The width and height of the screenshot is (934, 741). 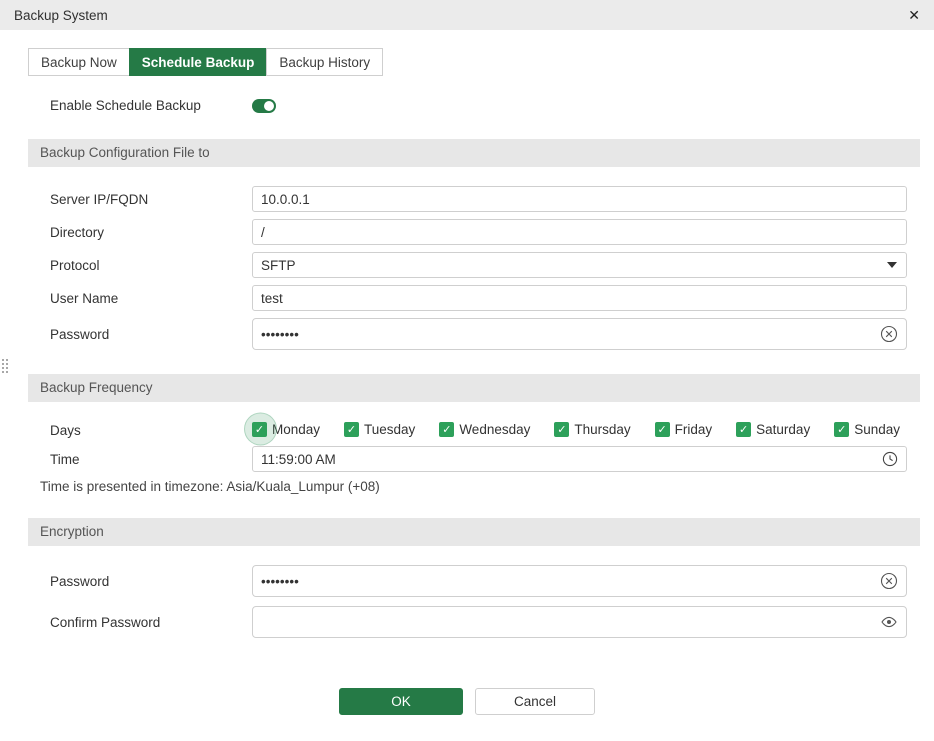 I want to click on dialog-titlebar: Backup System ✕, so click(x=467, y=15).